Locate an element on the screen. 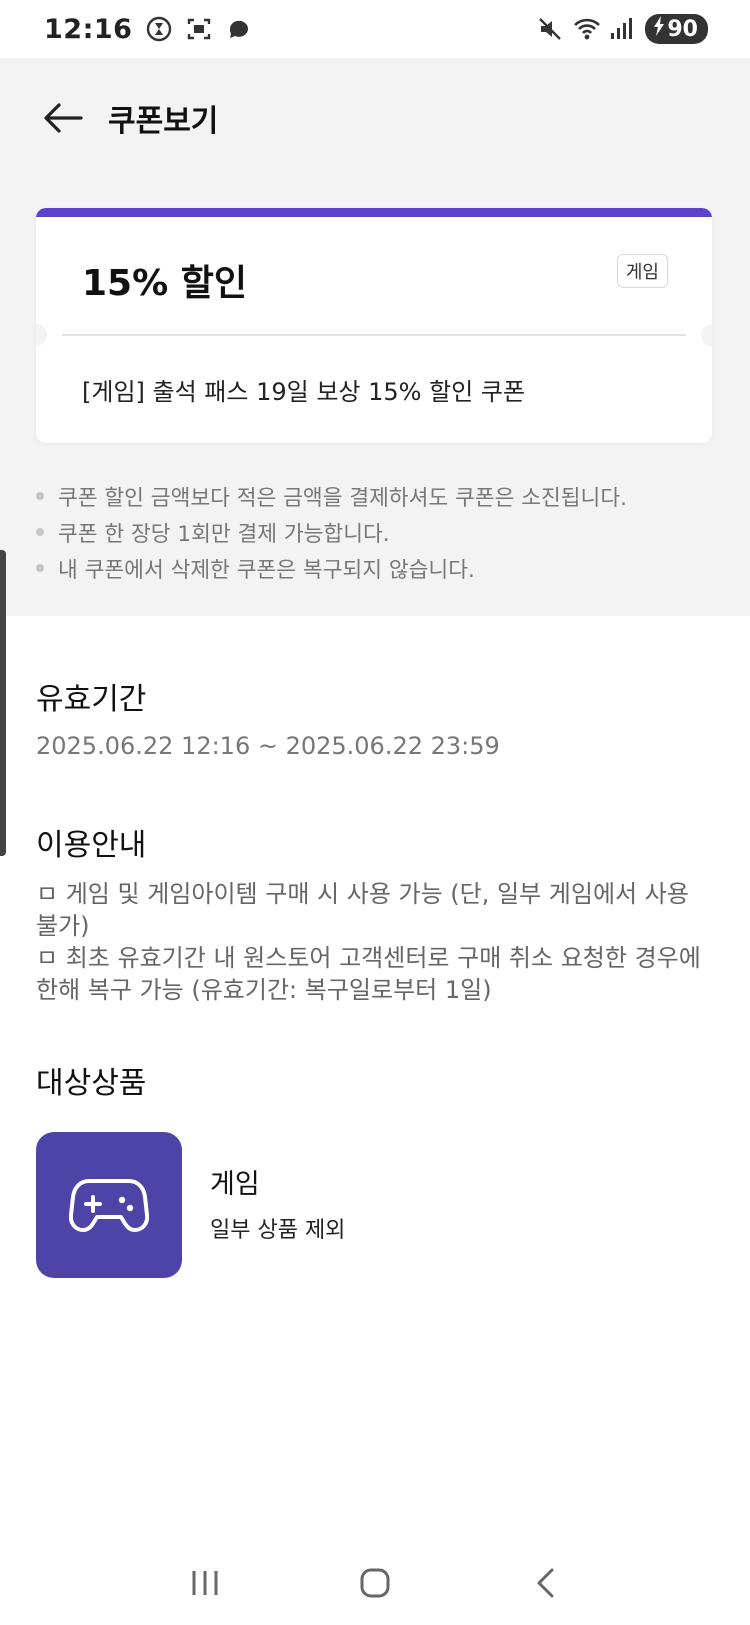 The height and width of the screenshot is (1625, 750). note-item: 쿠폰 할인 금액보다 적은 금액을 결제하셔도 쿠폰은 소진됩니다. is located at coordinates (381, 496).